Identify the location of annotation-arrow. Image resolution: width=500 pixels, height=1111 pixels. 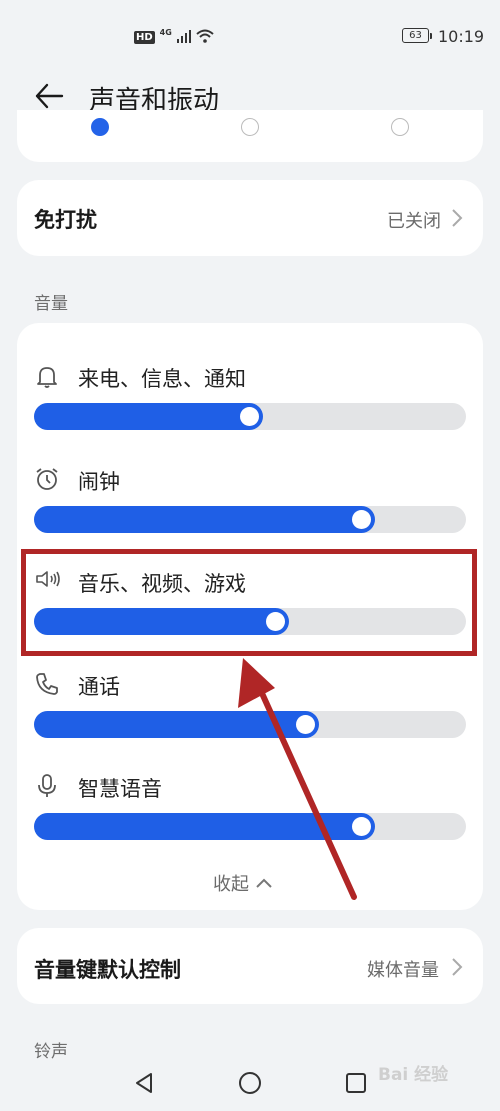
(297, 779).